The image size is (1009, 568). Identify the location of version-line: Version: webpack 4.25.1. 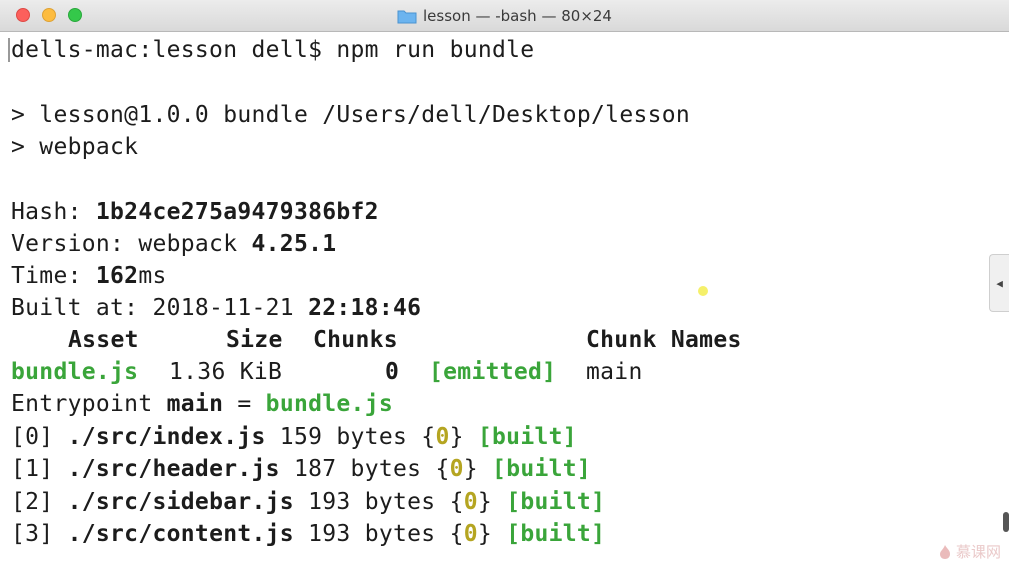
(173, 244).